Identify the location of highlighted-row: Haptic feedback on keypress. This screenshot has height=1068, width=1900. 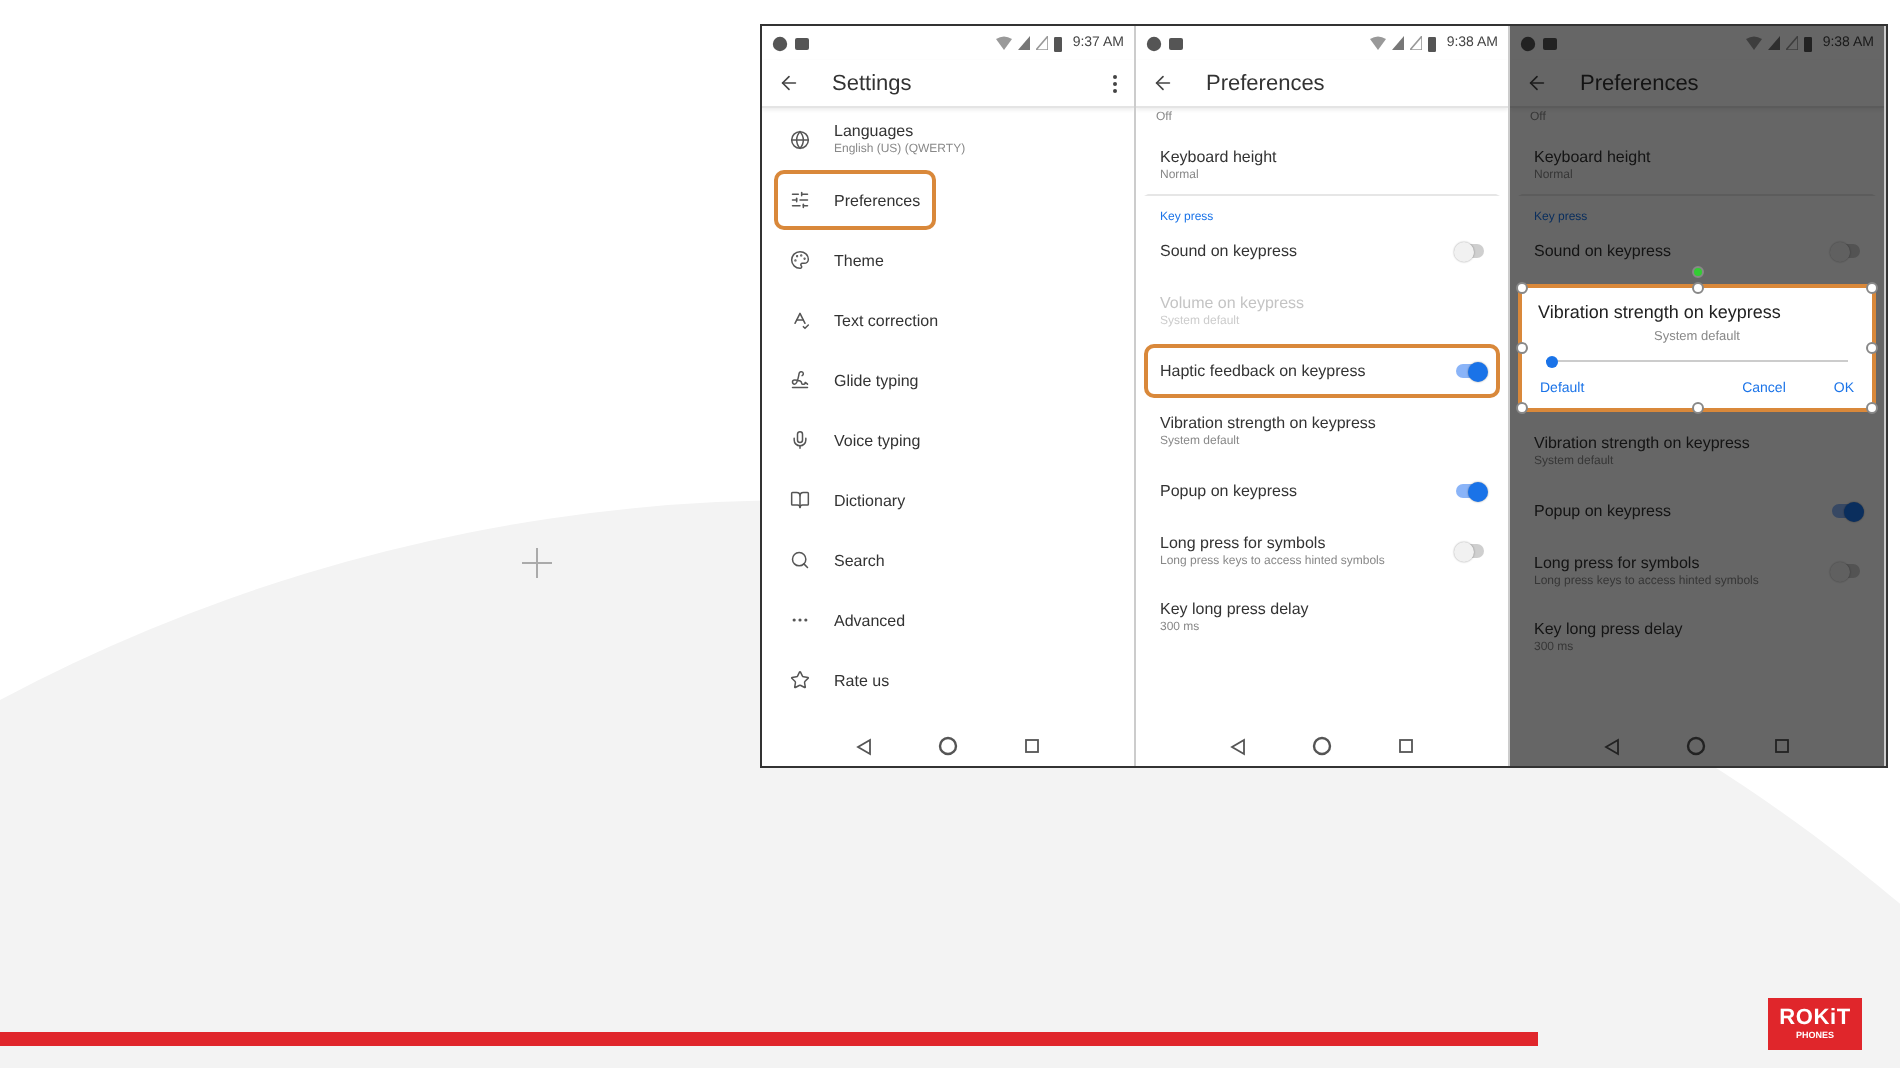
(1322, 371).